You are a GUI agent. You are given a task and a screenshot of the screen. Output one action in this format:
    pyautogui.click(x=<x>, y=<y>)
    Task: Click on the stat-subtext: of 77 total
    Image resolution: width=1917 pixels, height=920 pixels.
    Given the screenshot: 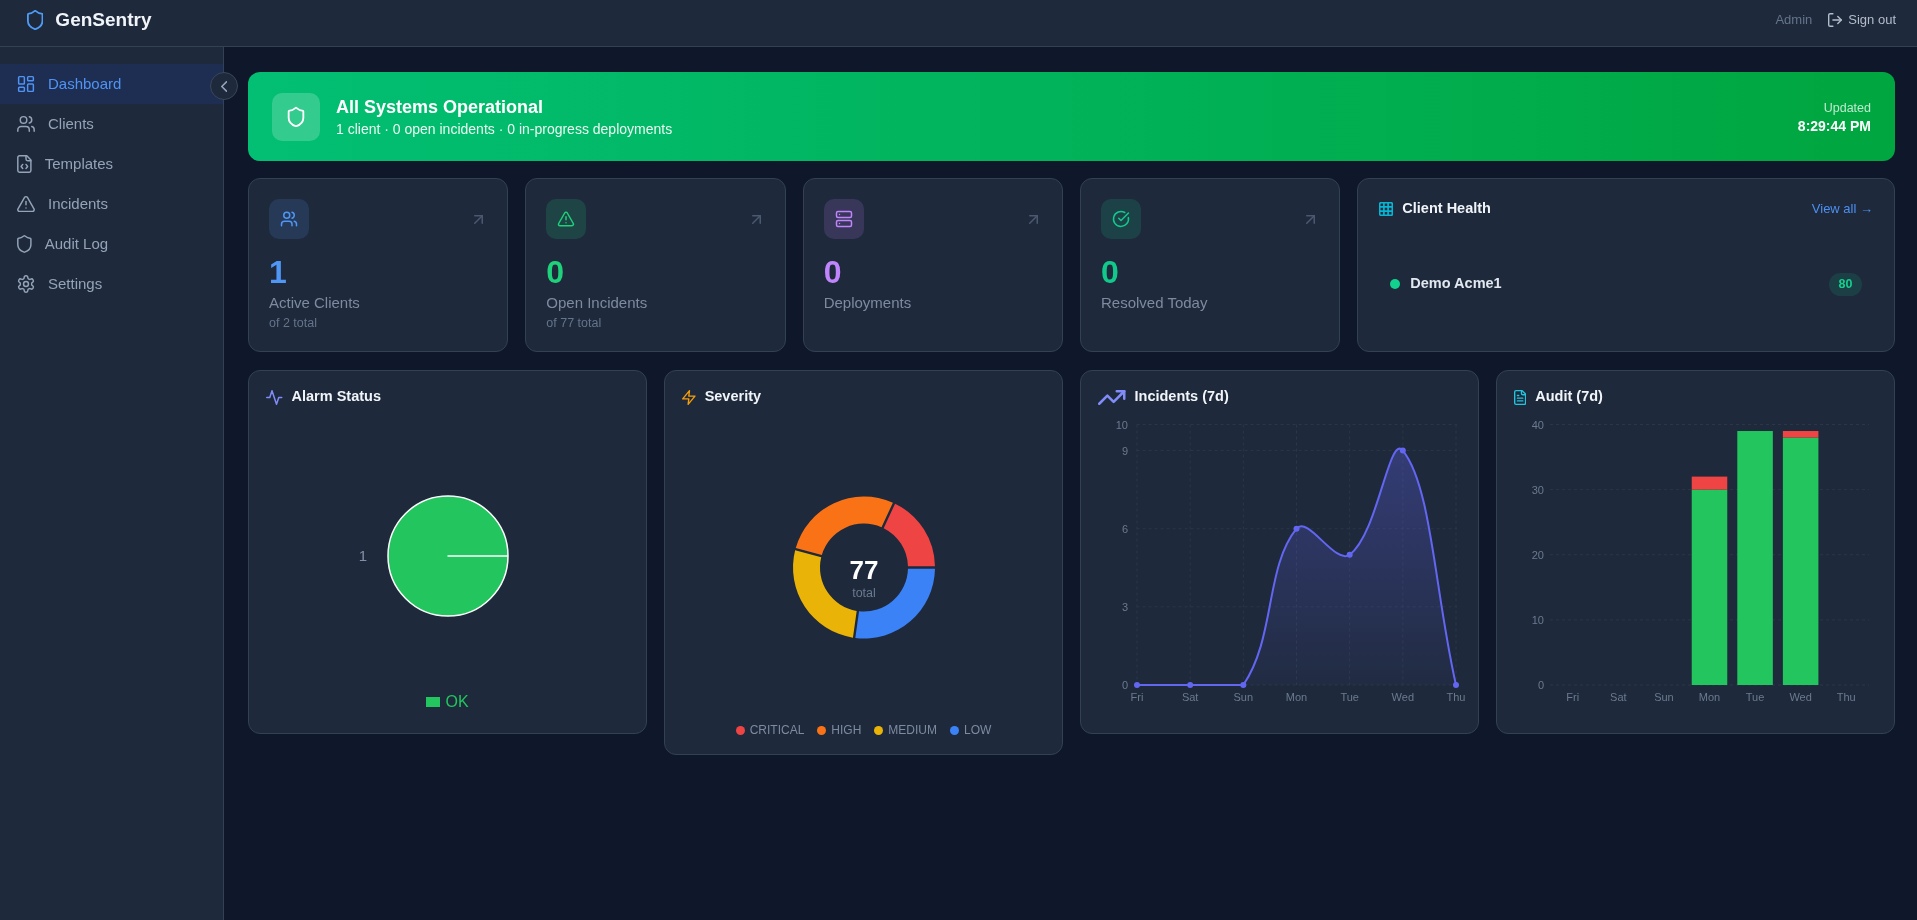 What is the action you would take?
    pyautogui.click(x=574, y=323)
    